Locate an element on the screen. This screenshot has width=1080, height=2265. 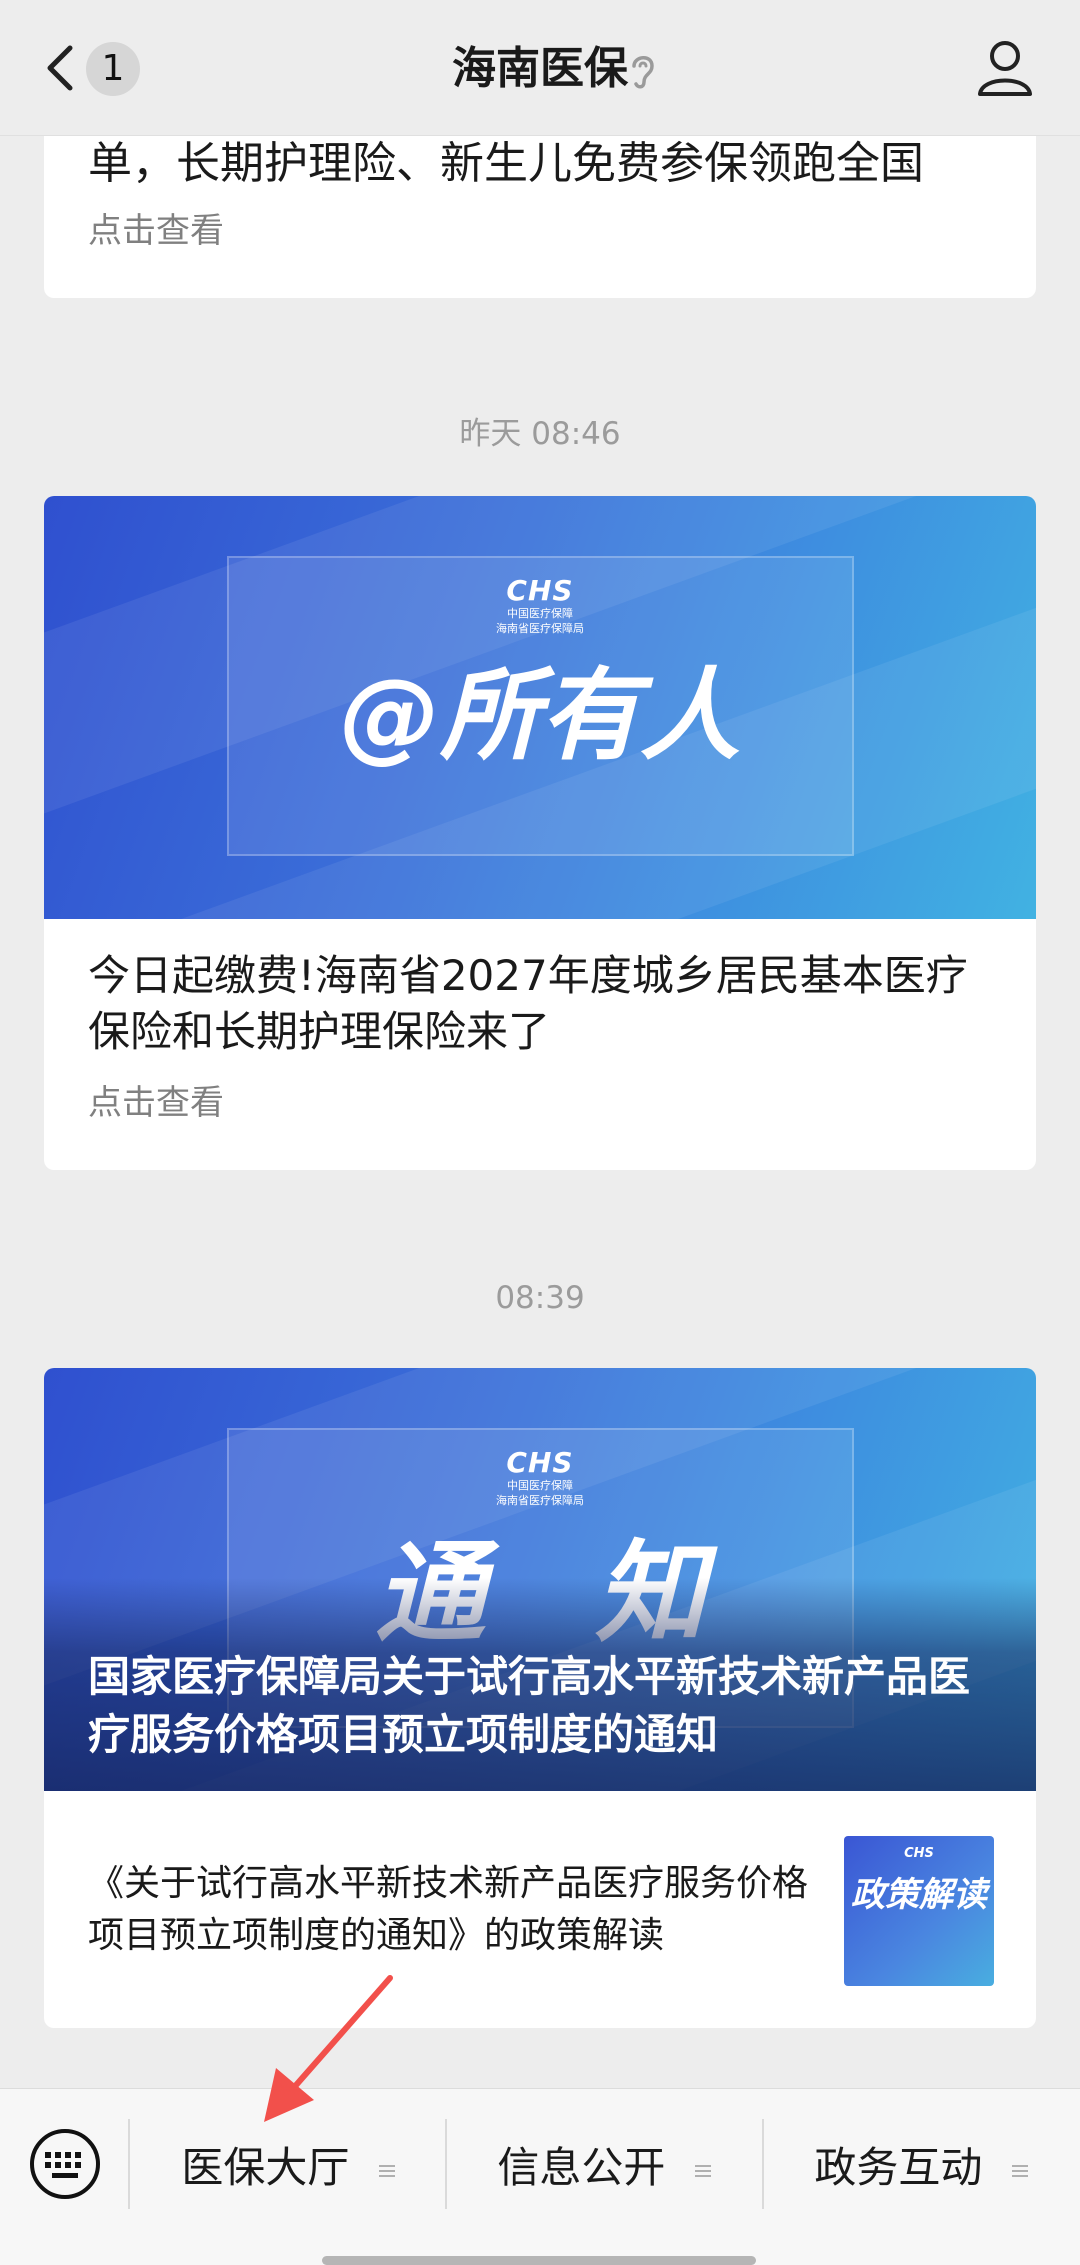
ear-icon is located at coordinates (643, 72).